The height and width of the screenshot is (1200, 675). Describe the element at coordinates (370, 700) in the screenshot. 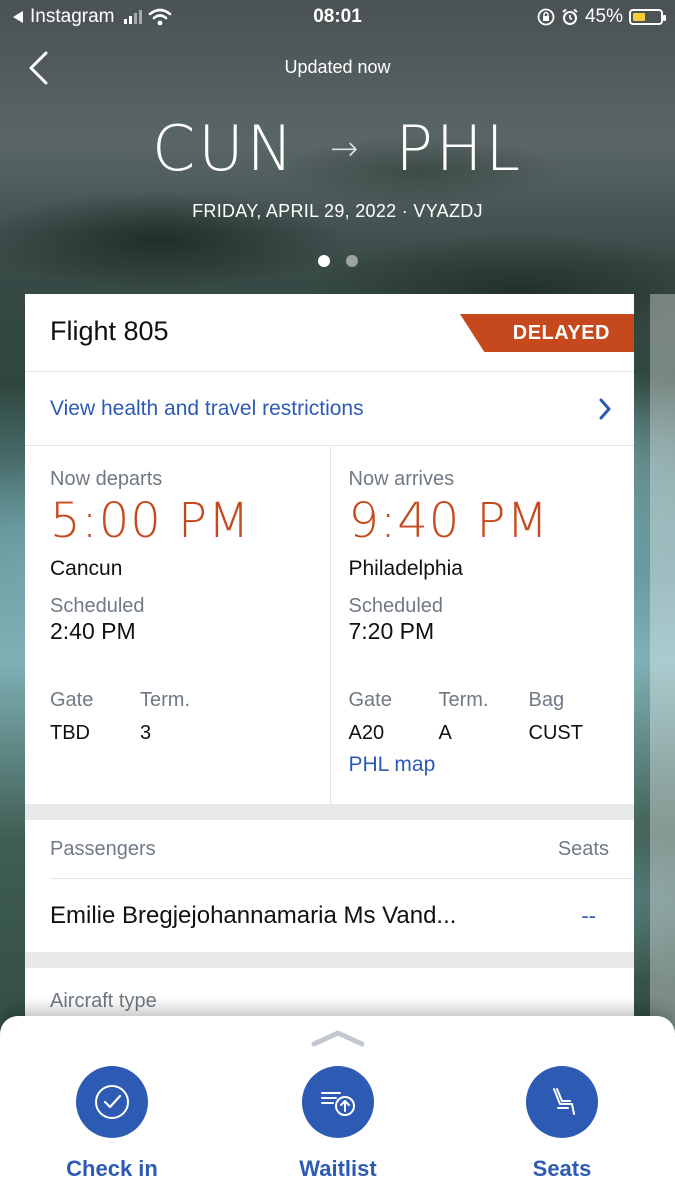

I see `arrival-gate-label: Gate` at that location.